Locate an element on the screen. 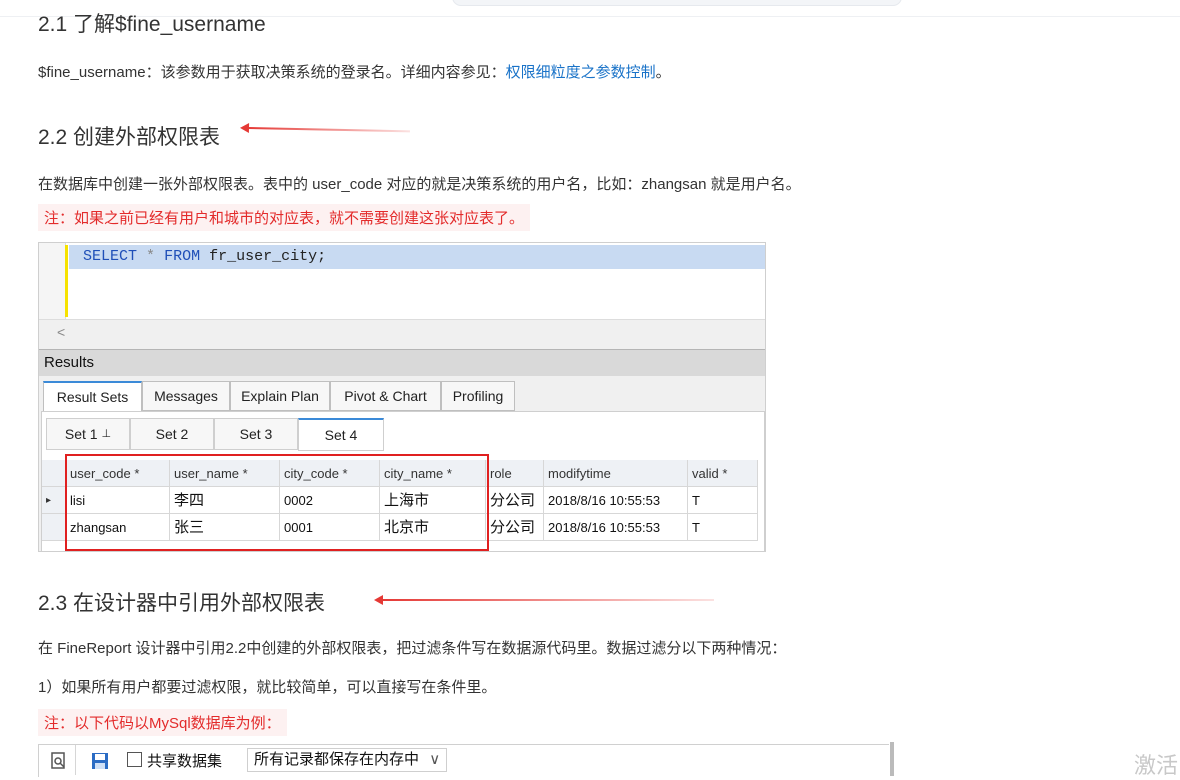 Image resolution: width=1180 pixels, height=780 pixels. change-marker is located at coordinates (66, 281).